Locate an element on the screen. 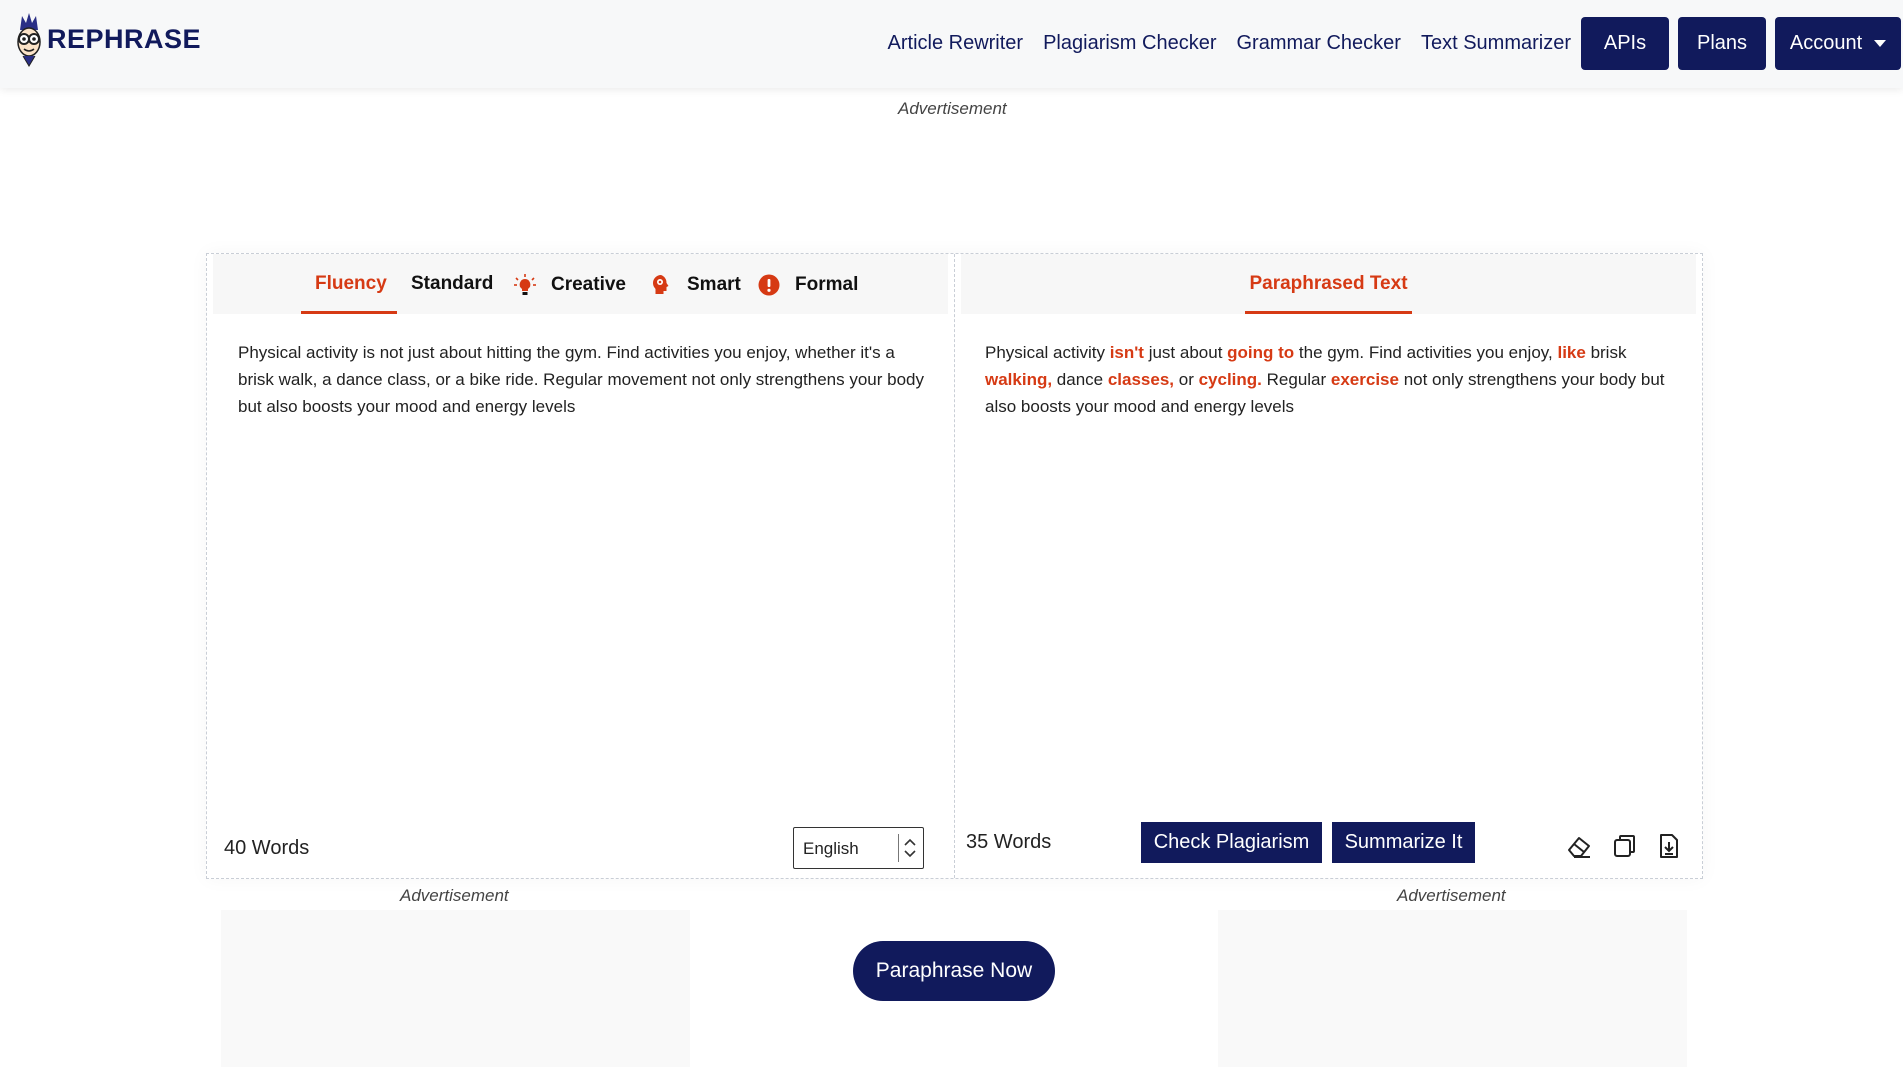 Image resolution: width=1903 pixels, height=1067 pixels. copy-icon is located at coordinates (1625, 846).